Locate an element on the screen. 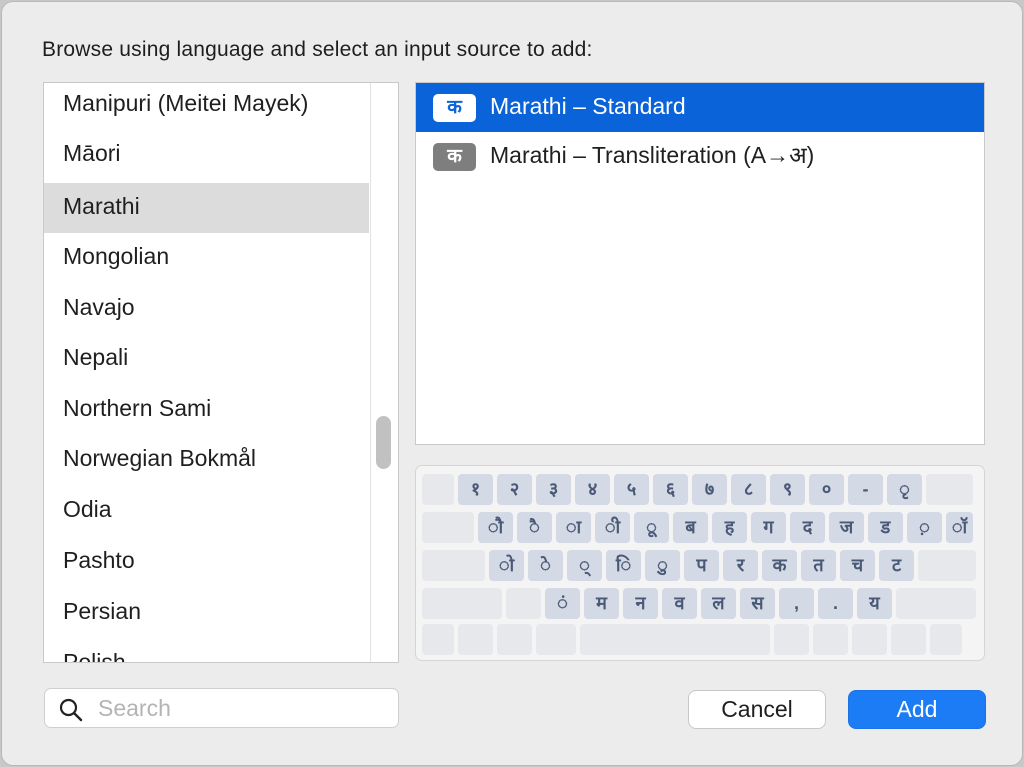 This screenshot has height=767, width=1024. add-button: Add is located at coordinates (917, 709).